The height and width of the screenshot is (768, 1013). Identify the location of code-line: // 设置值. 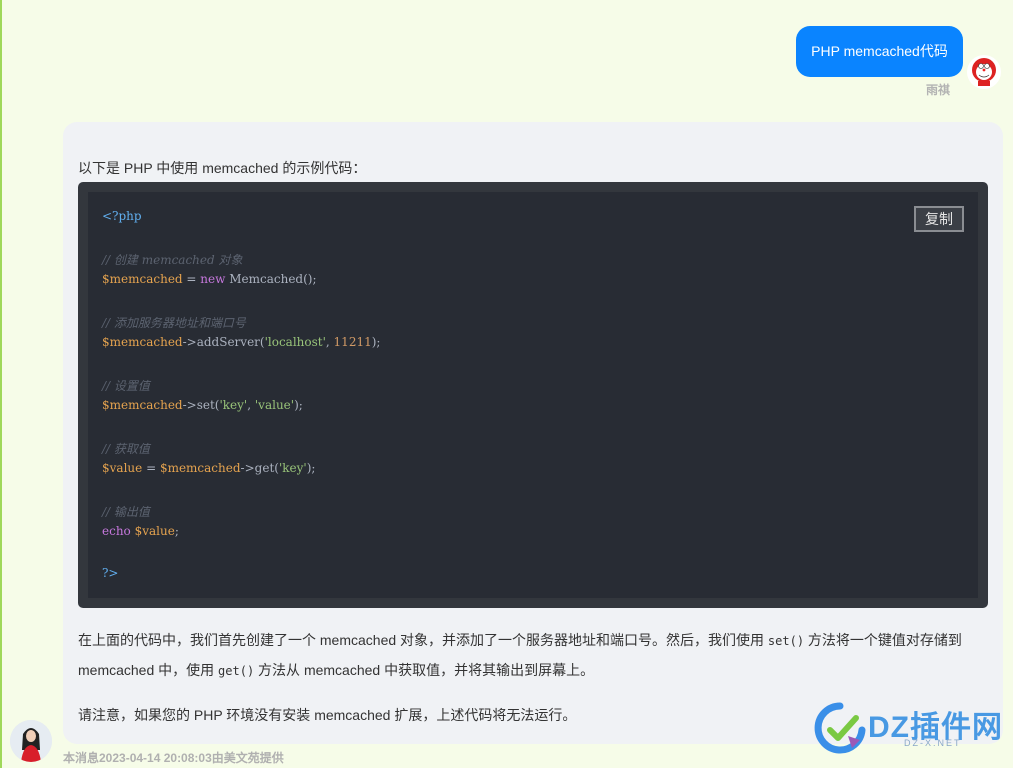
(126, 385).